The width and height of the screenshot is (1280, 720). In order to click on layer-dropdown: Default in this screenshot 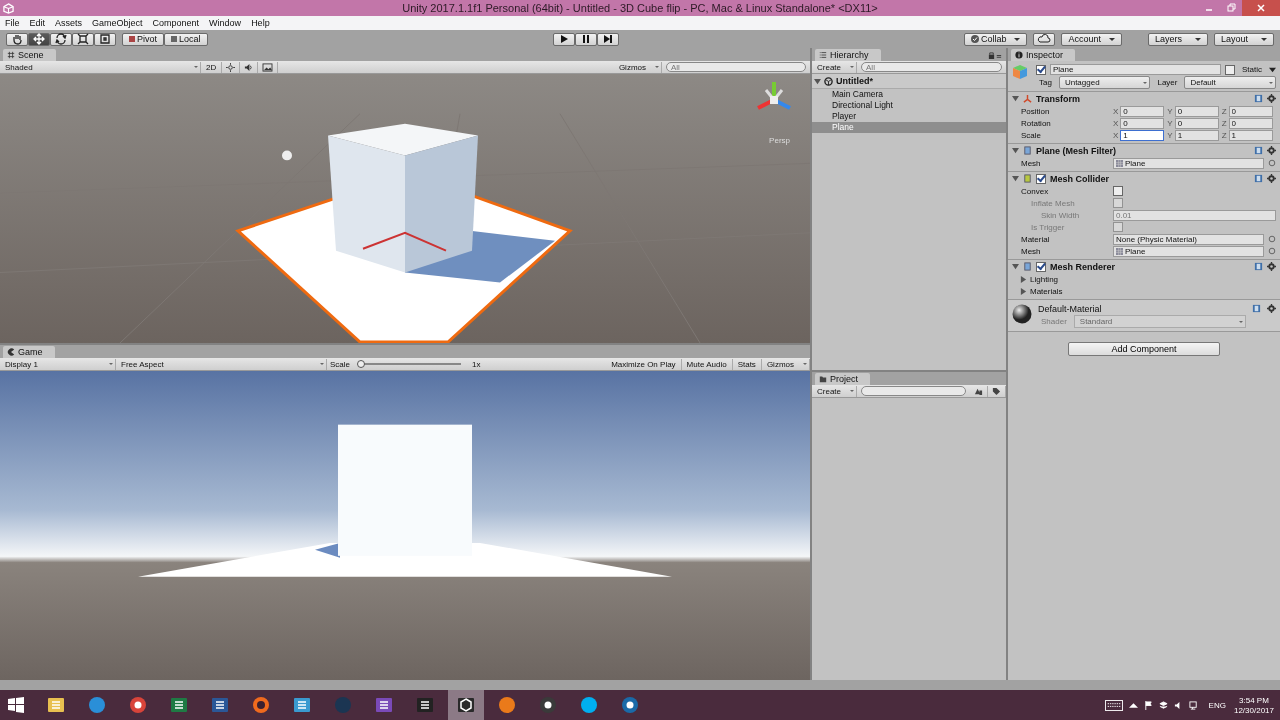, I will do `click(1230, 82)`.